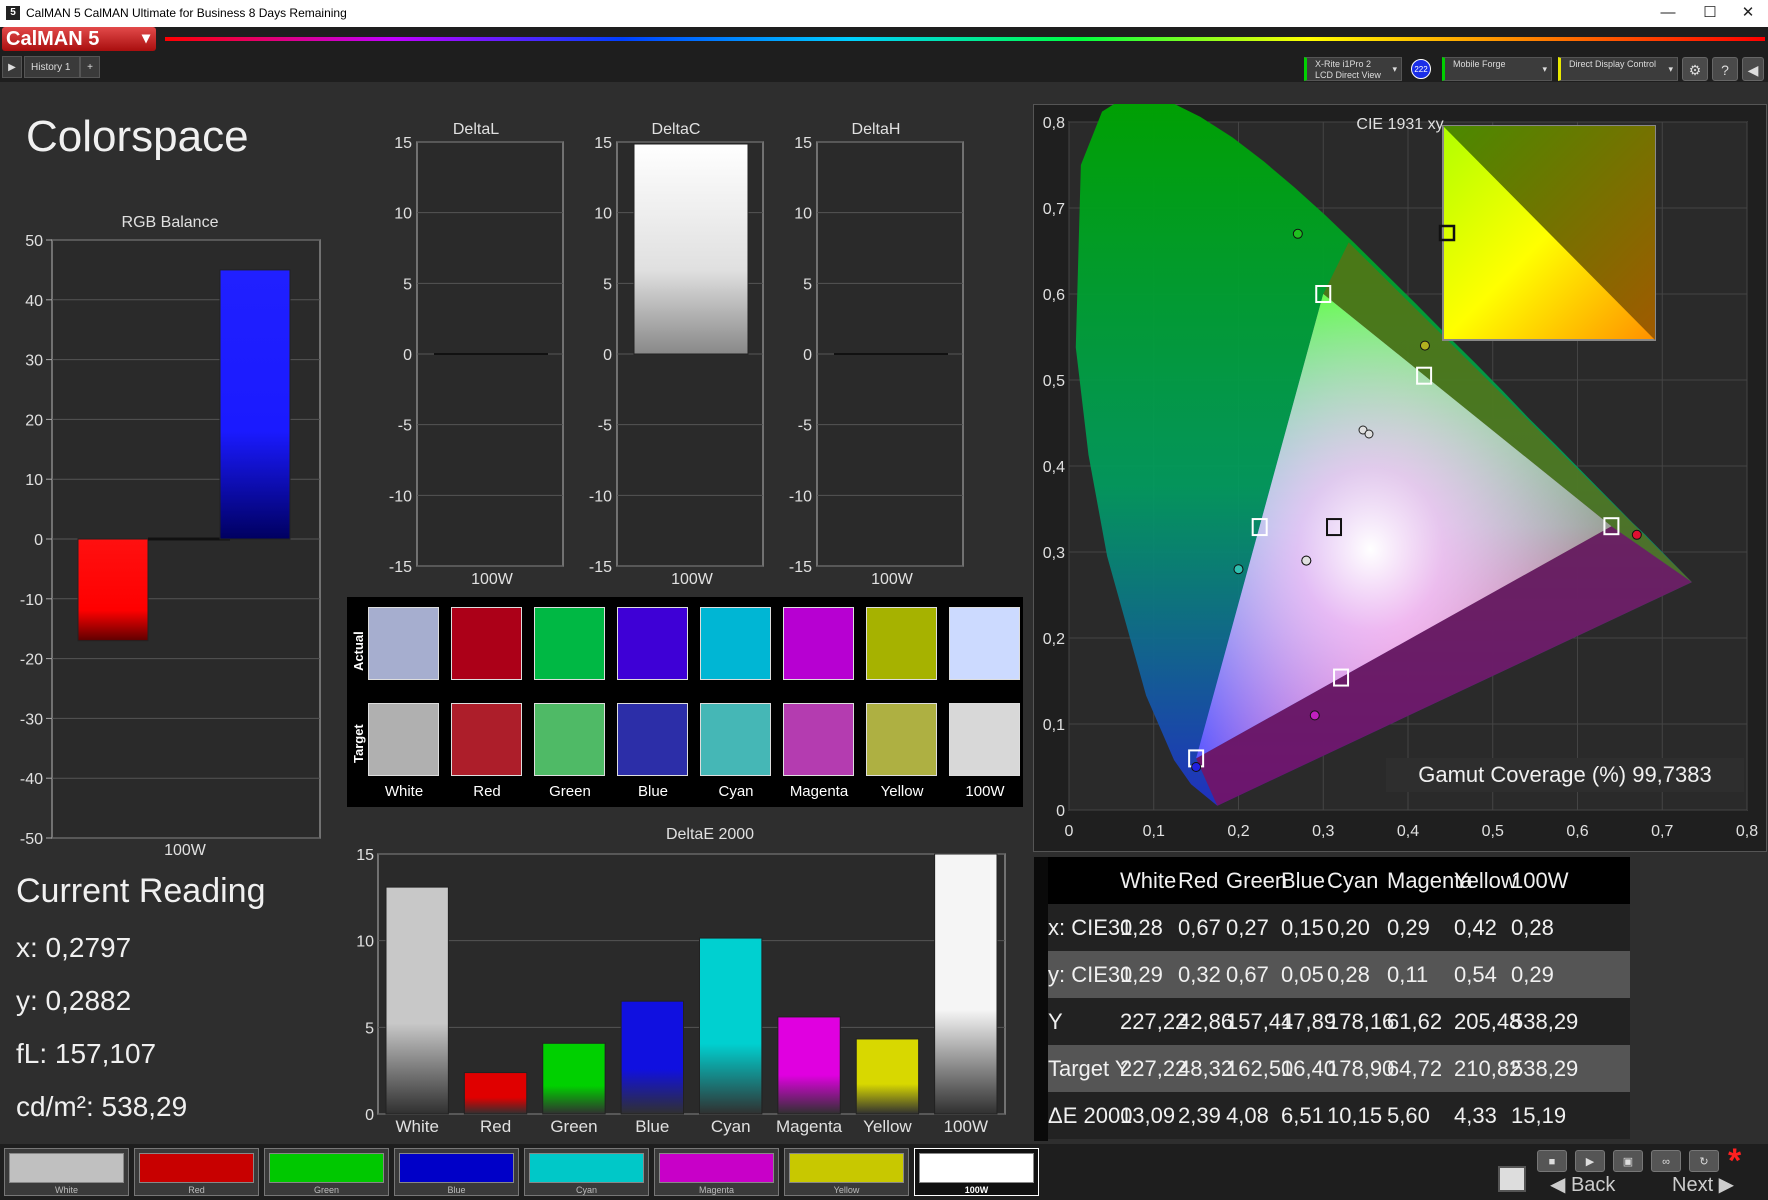  What do you see at coordinates (735, 643) in the screenshot?
I see `swatch-actual-cyan` at bounding box center [735, 643].